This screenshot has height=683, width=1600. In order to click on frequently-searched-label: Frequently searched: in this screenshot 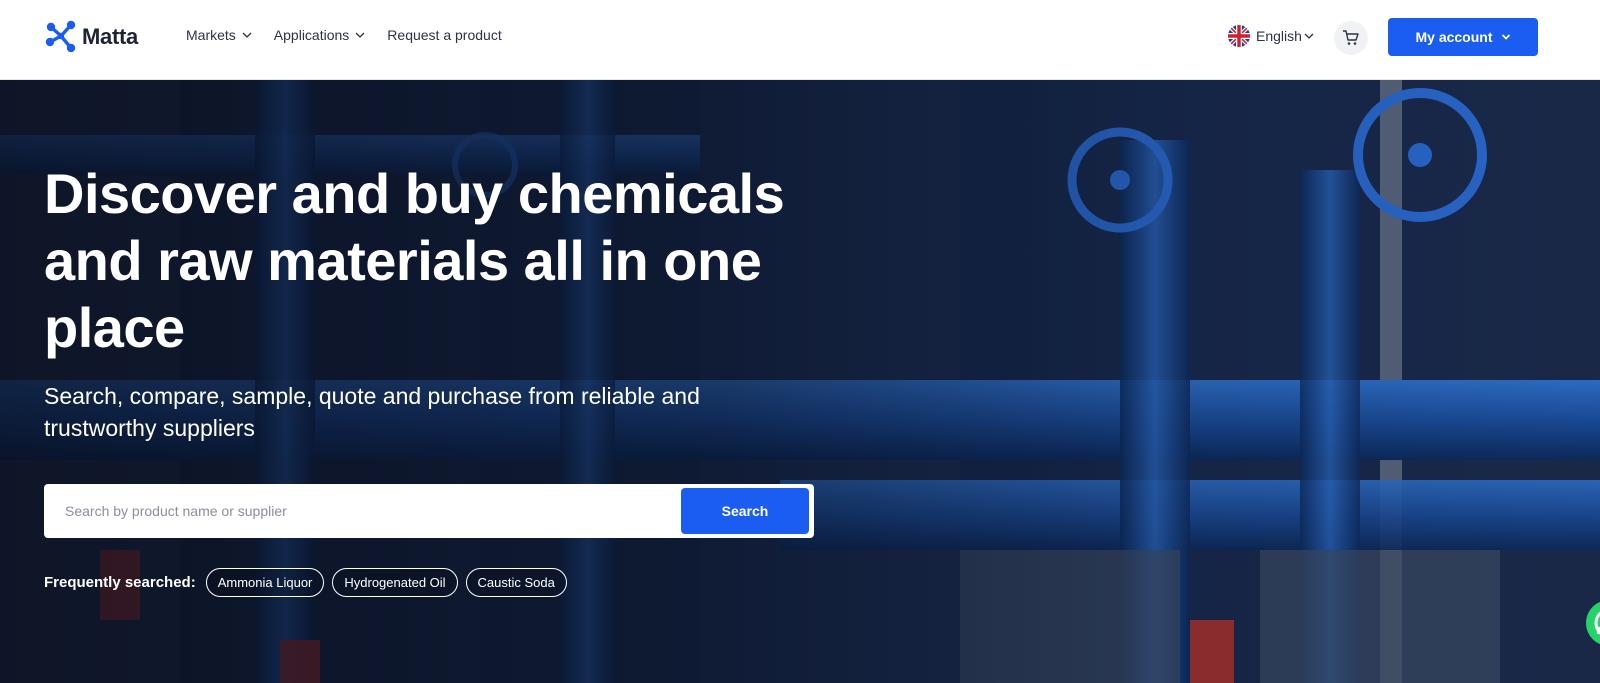, I will do `click(120, 582)`.